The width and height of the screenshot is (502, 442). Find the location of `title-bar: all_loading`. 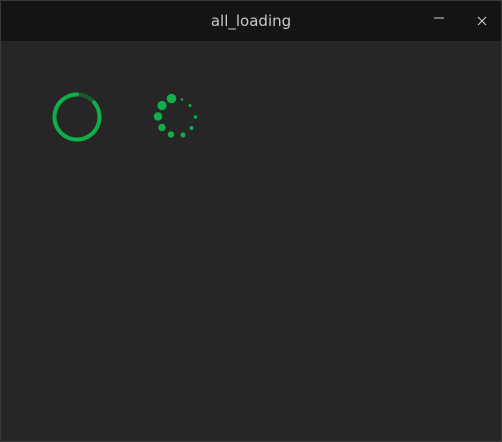

title-bar: all_loading is located at coordinates (251, 21).